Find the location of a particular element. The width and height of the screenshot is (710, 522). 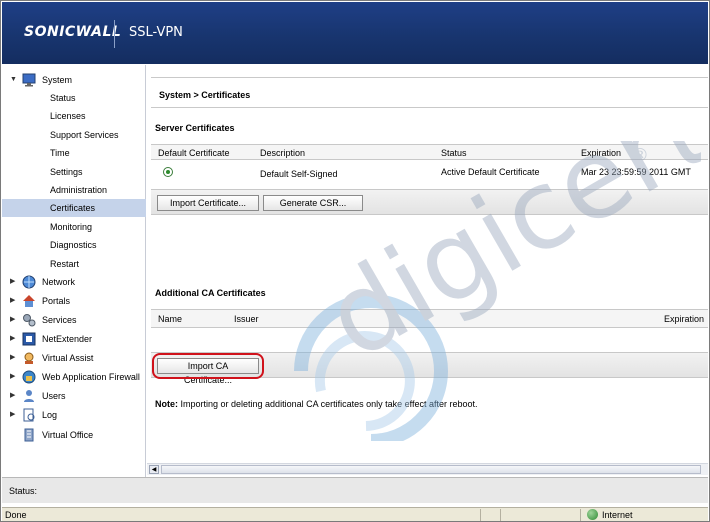

sidebar-item-administration: Administration is located at coordinates (74, 190).